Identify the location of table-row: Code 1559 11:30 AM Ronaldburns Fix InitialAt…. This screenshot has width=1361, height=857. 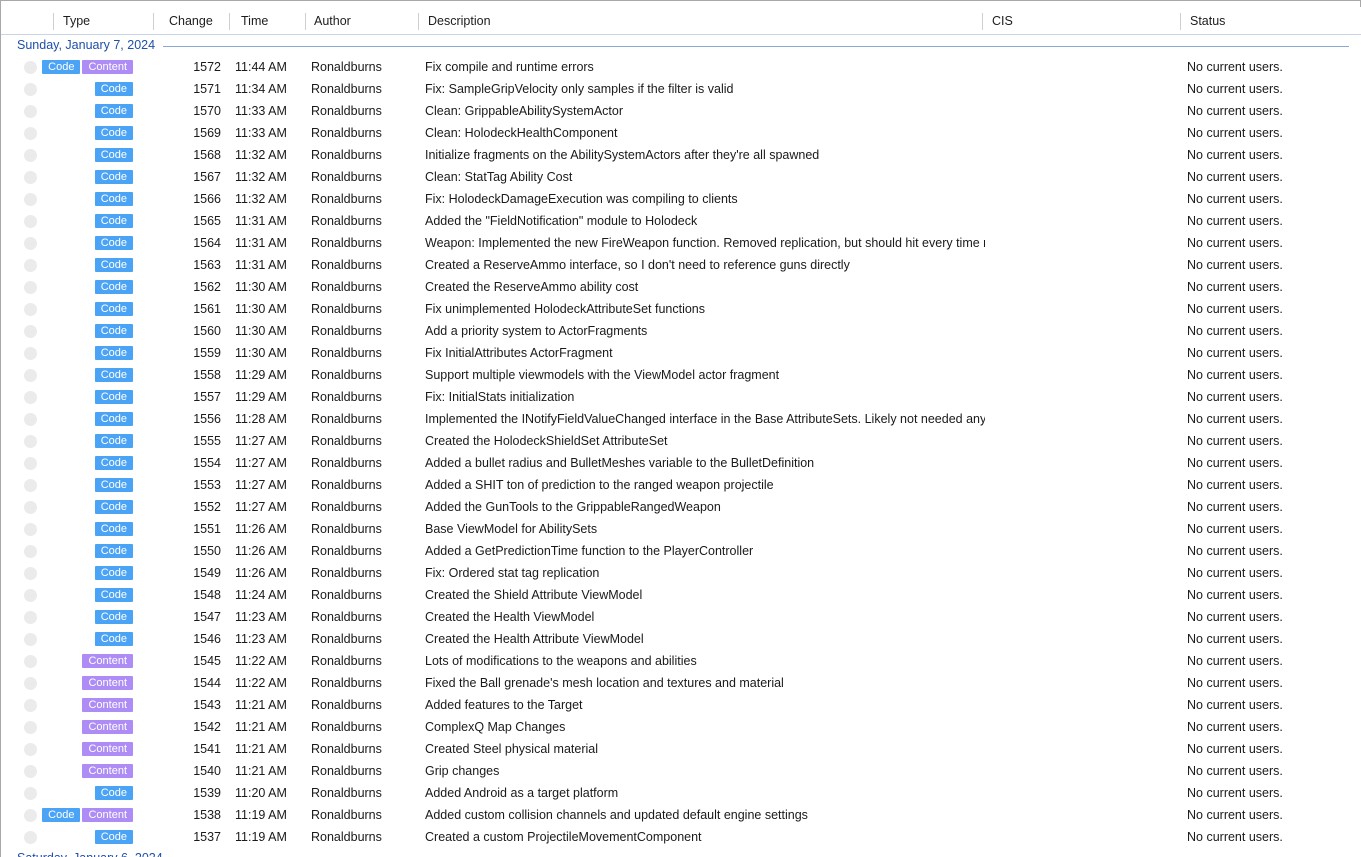
(681, 353).